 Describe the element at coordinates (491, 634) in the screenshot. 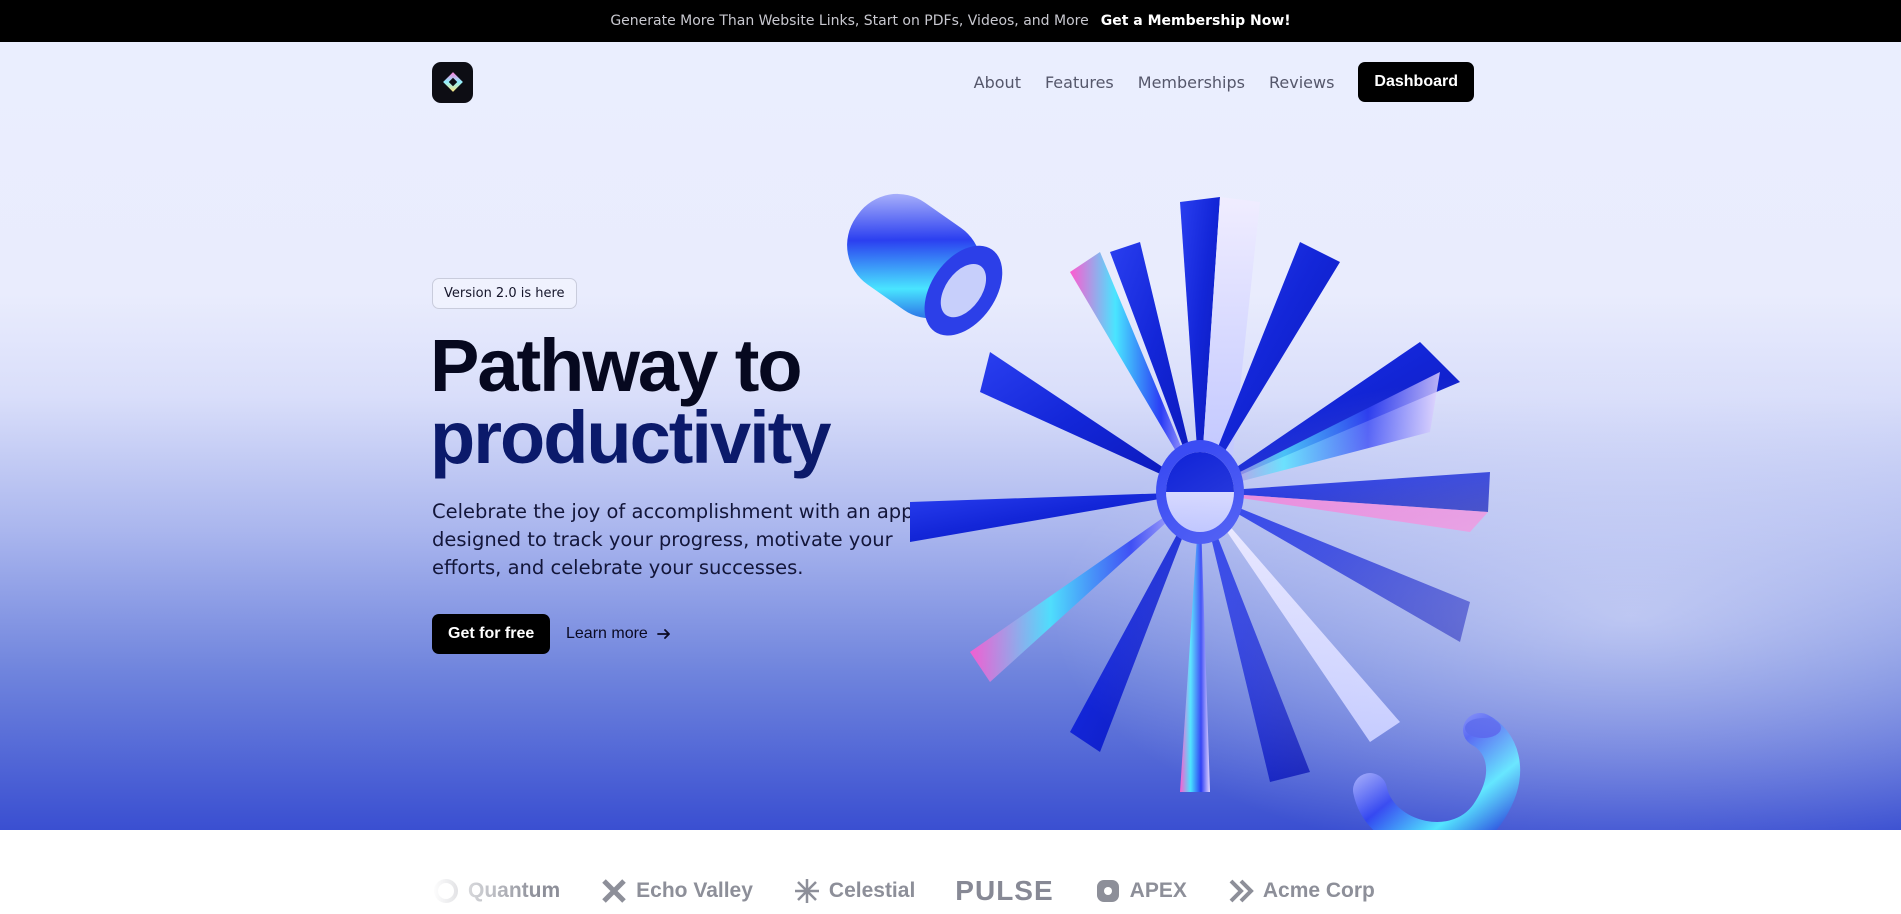

I see `get-for-free-button: Get for free` at that location.